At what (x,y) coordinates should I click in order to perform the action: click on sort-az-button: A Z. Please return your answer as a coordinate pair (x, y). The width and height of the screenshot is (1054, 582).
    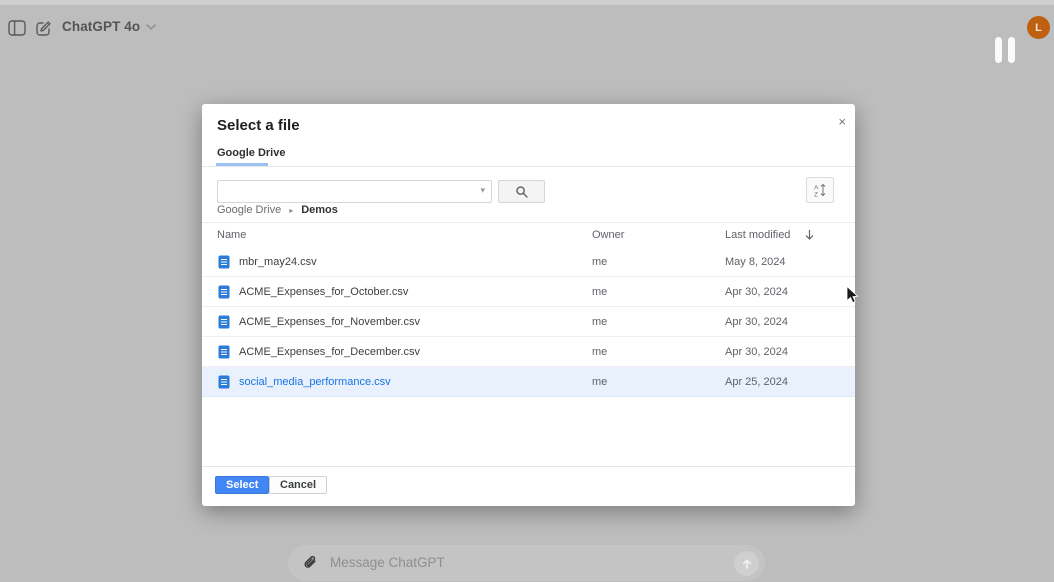
    Looking at the image, I should click on (820, 190).